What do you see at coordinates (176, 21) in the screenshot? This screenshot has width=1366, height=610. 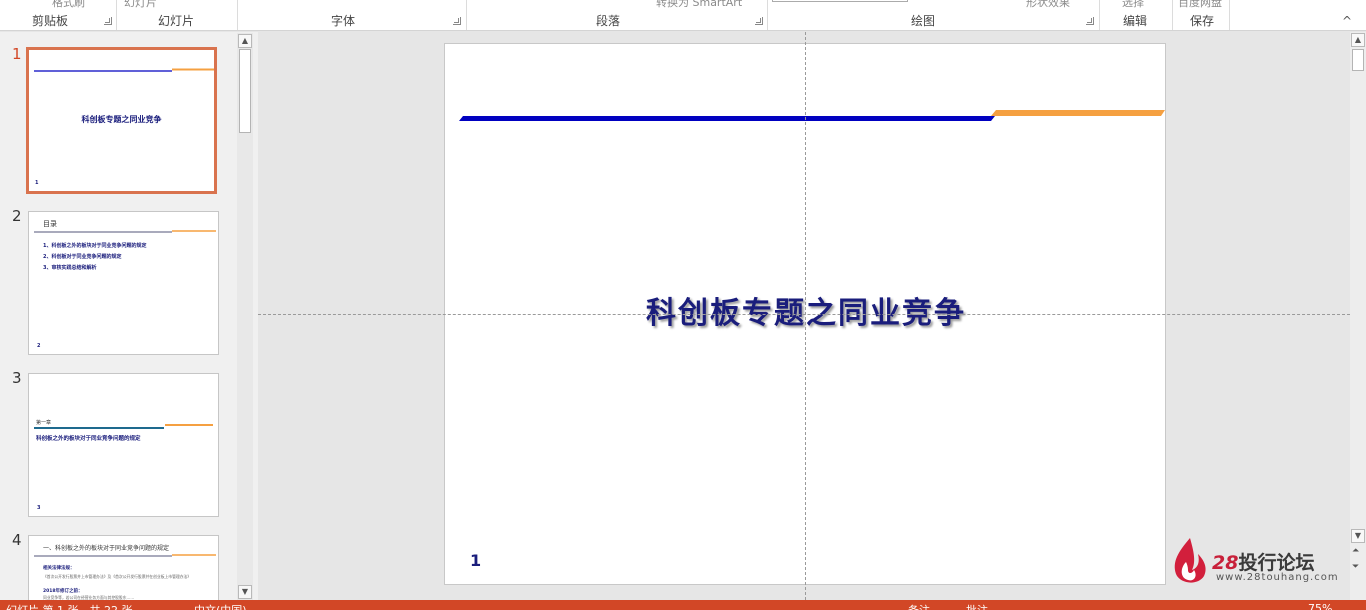 I see `group-slides-label: 幻灯片` at bounding box center [176, 21].